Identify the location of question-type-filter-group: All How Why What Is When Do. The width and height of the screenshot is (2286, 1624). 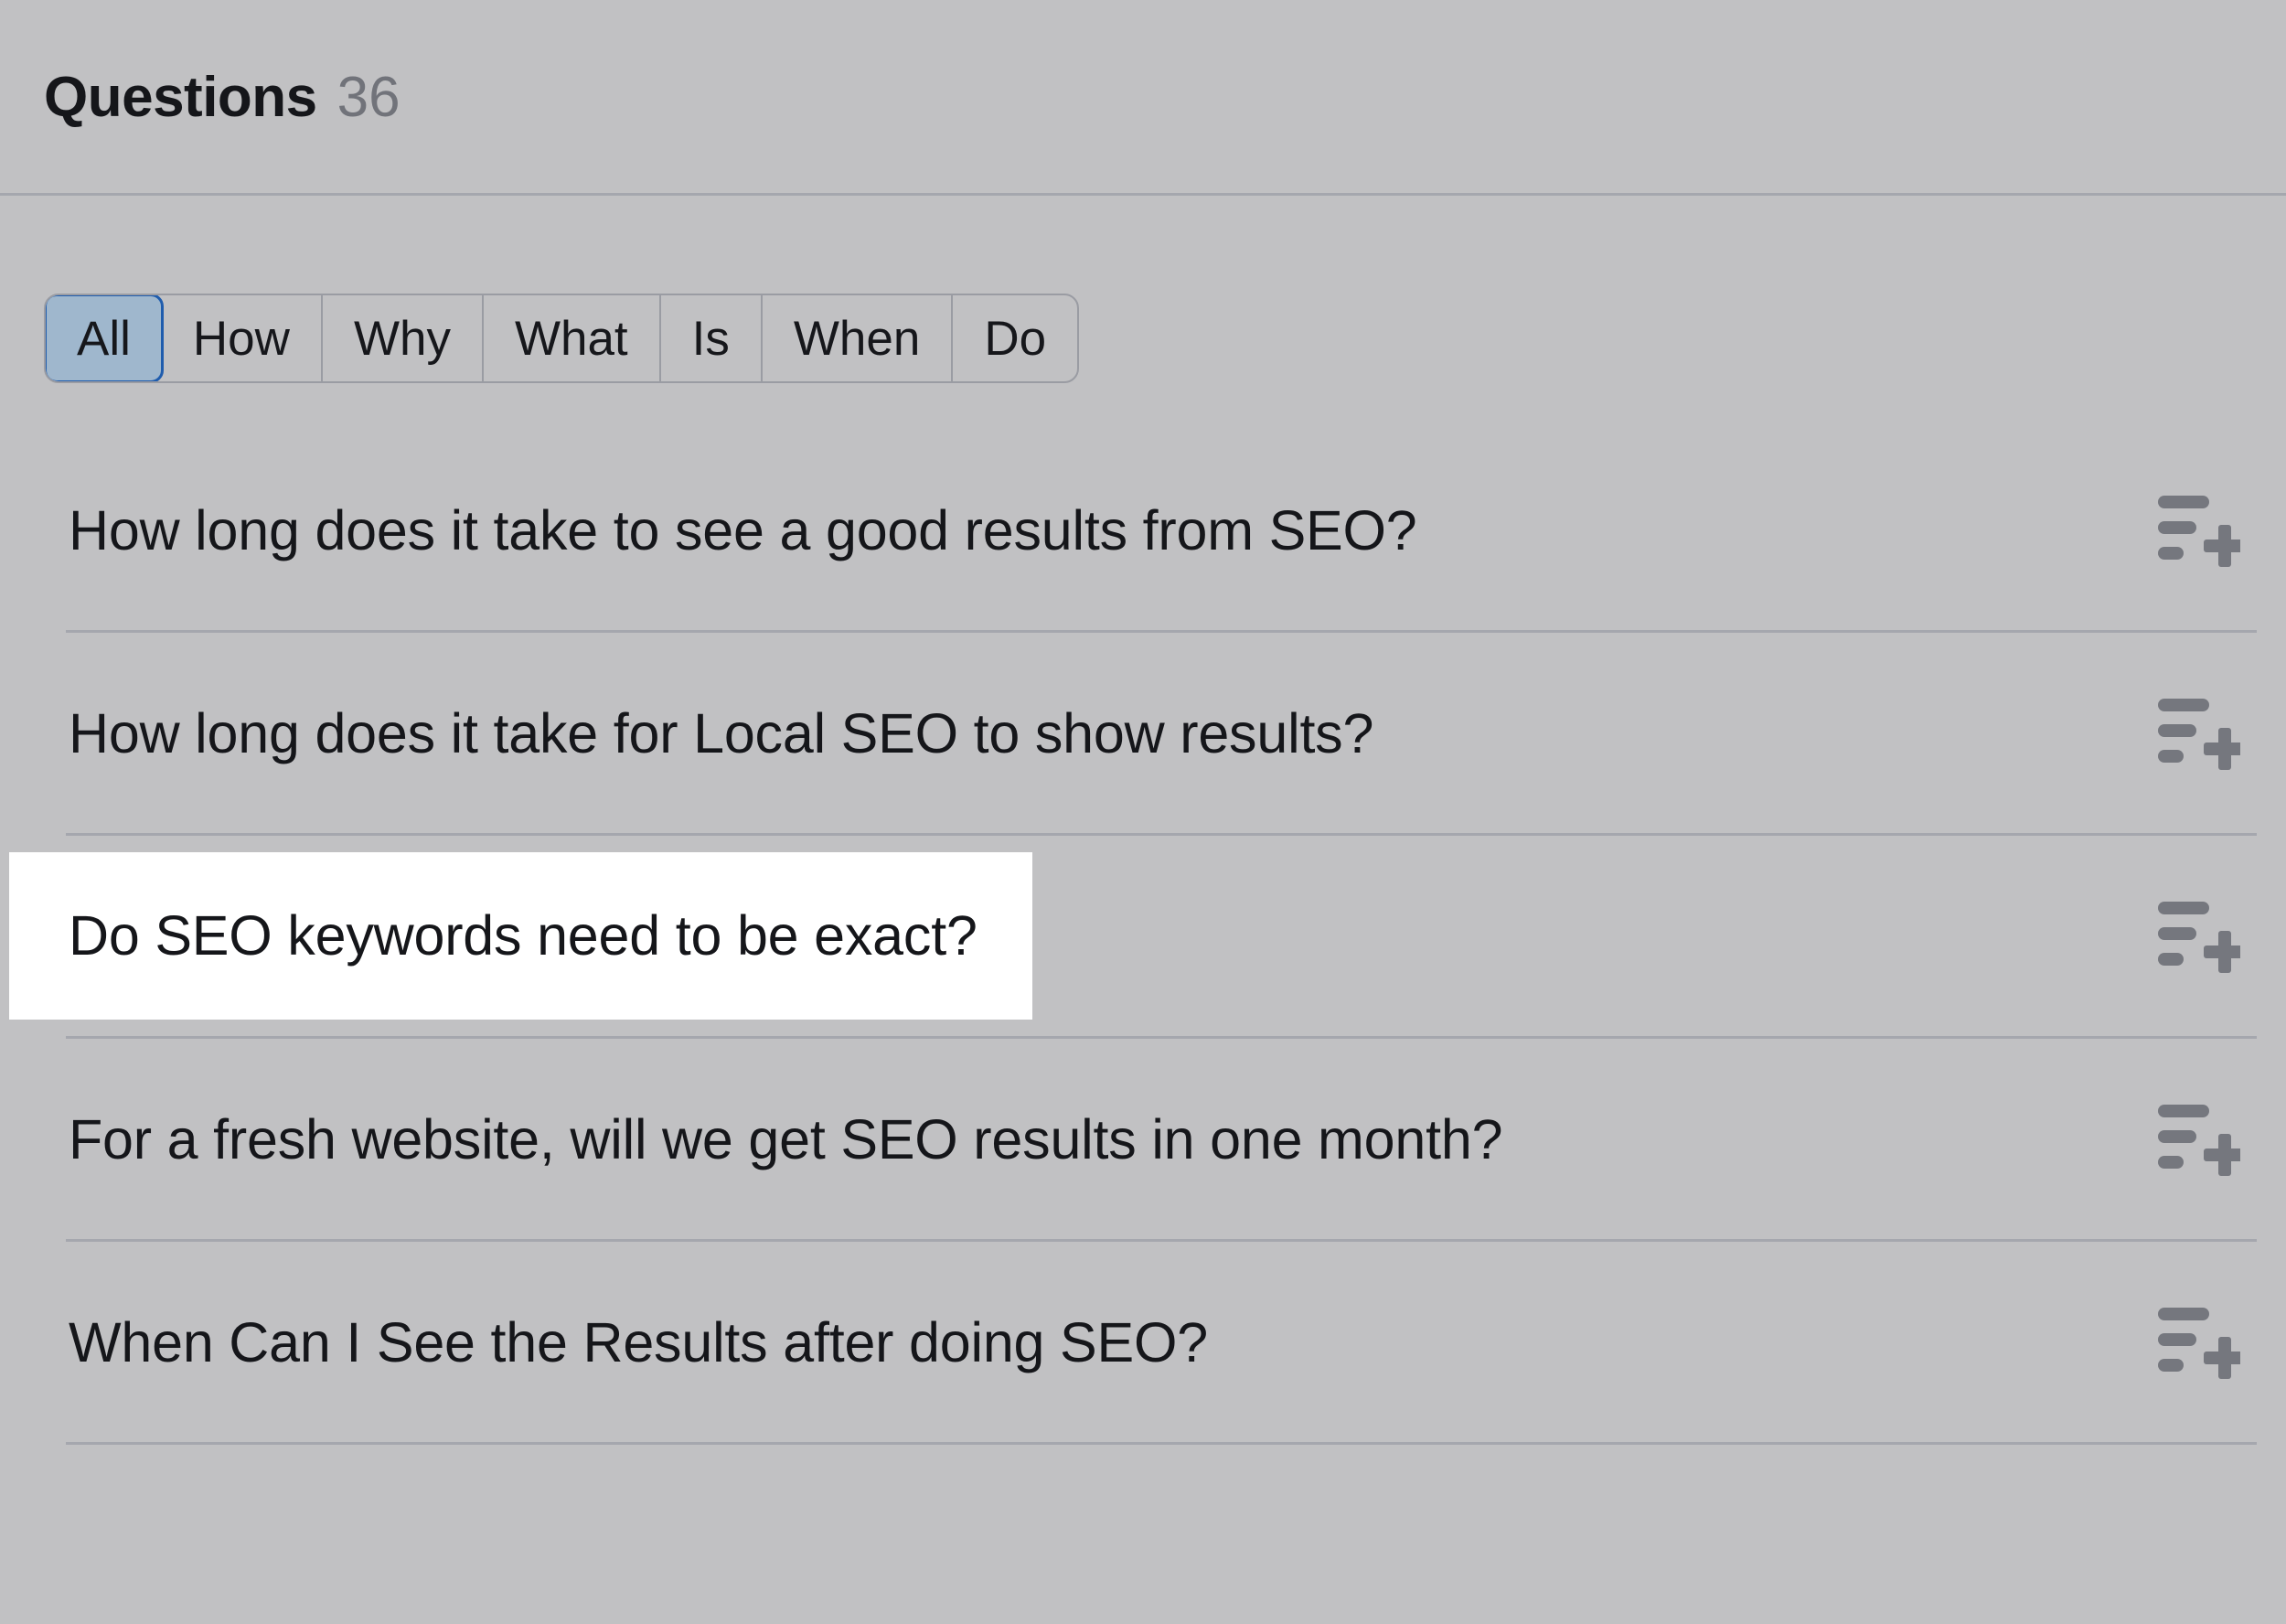
(562, 338).